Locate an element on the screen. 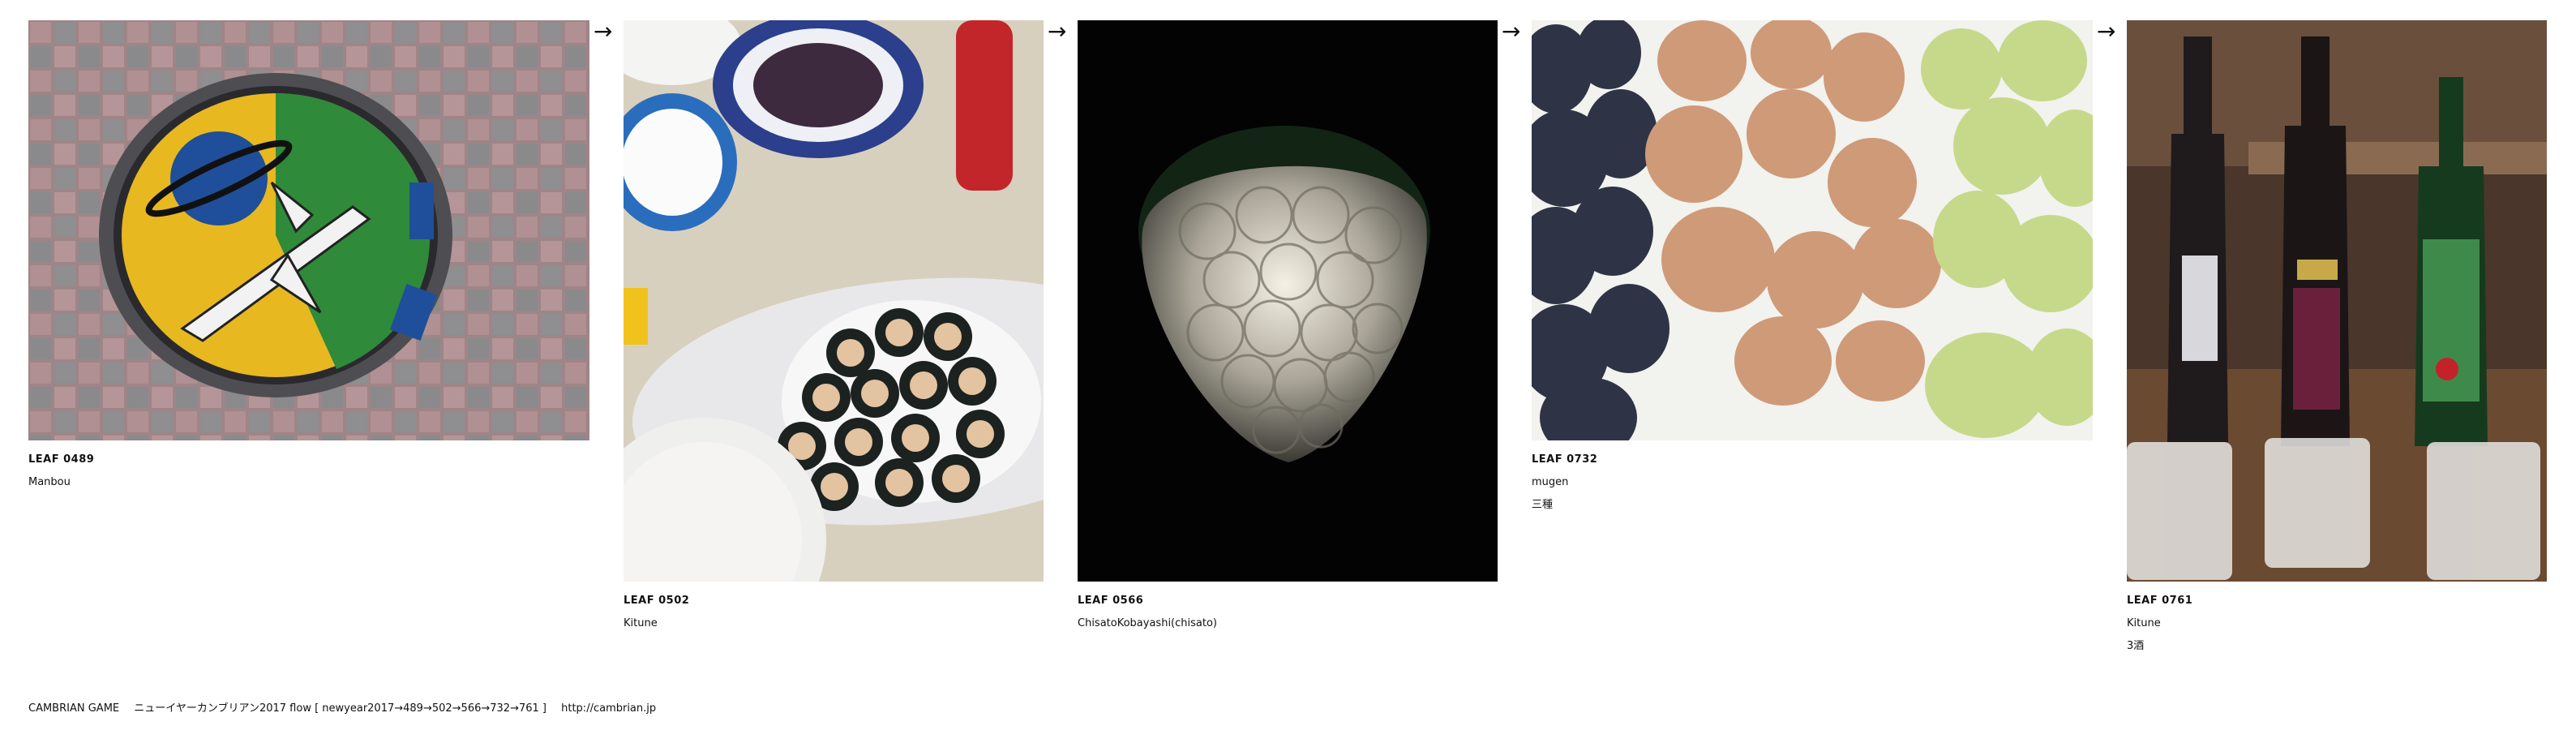  grapes-image is located at coordinates (1812, 230).